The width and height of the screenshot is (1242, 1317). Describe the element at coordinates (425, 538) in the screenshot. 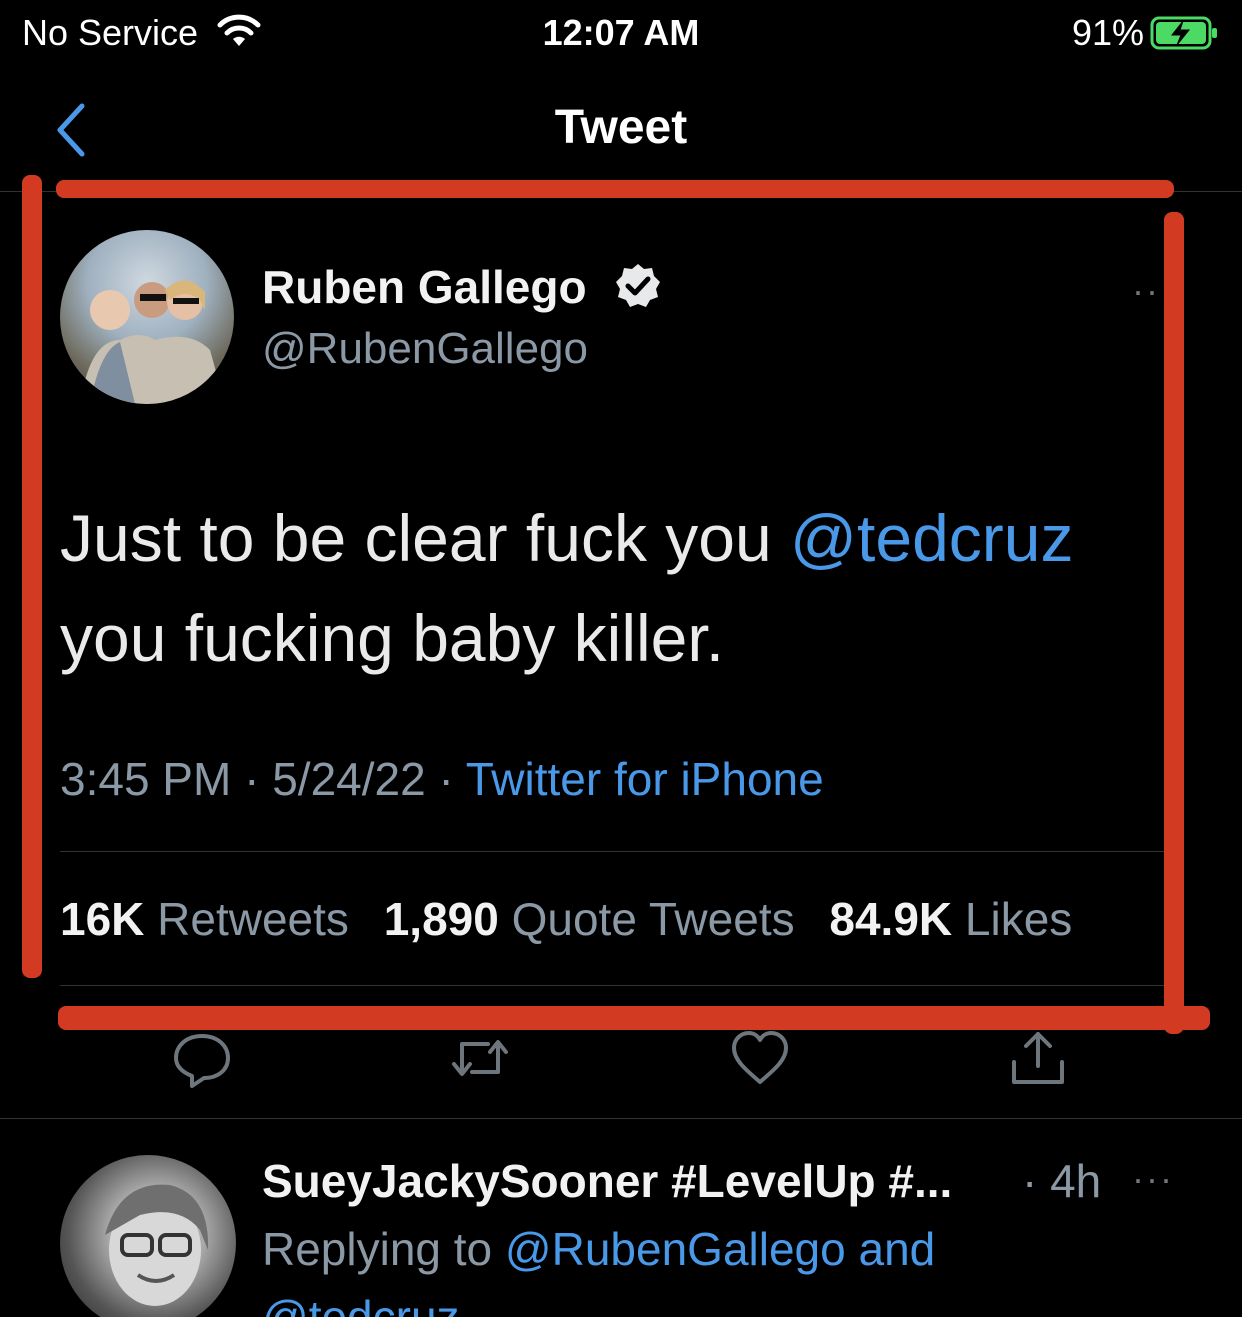

I see `tweet-text-line1: Just to be clear fuck you` at that location.